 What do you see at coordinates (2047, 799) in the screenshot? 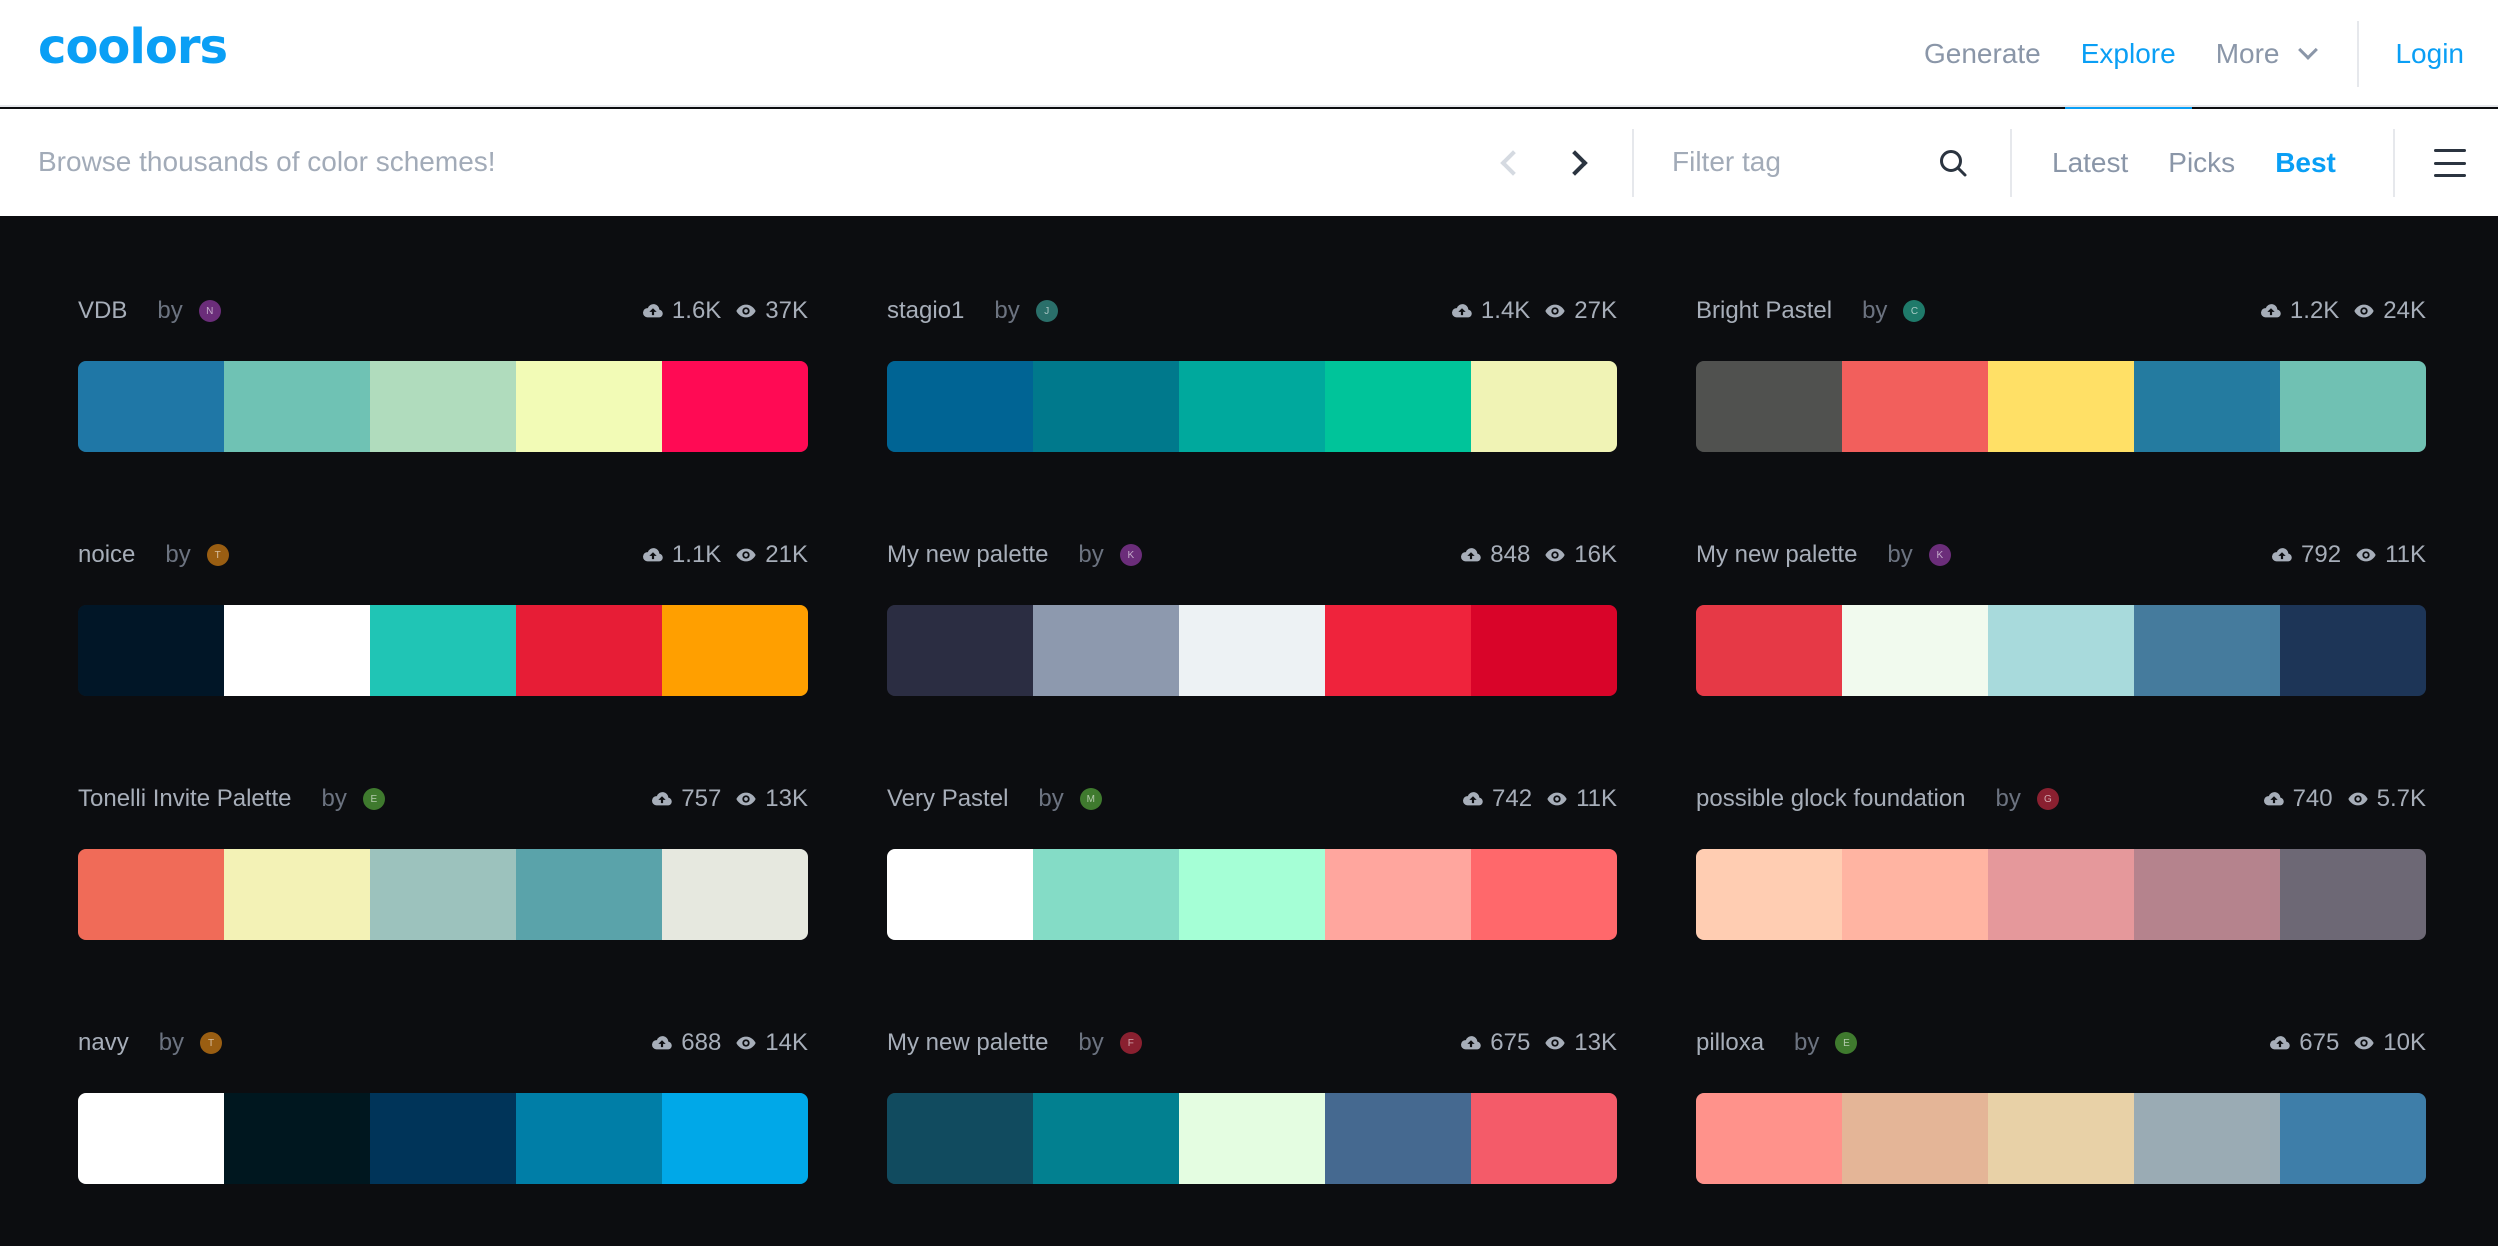
I see `author-avatar: G` at bounding box center [2047, 799].